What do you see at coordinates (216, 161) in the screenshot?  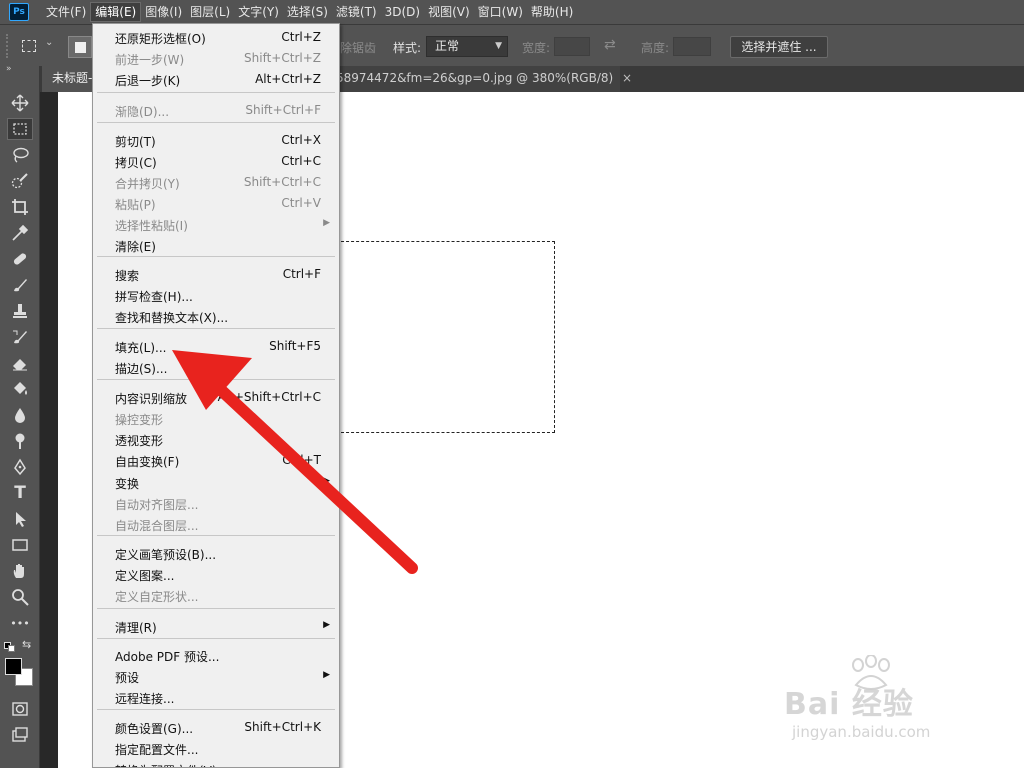 I see `menu-item-row: 拷贝(C) Ctrl+C` at bounding box center [216, 161].